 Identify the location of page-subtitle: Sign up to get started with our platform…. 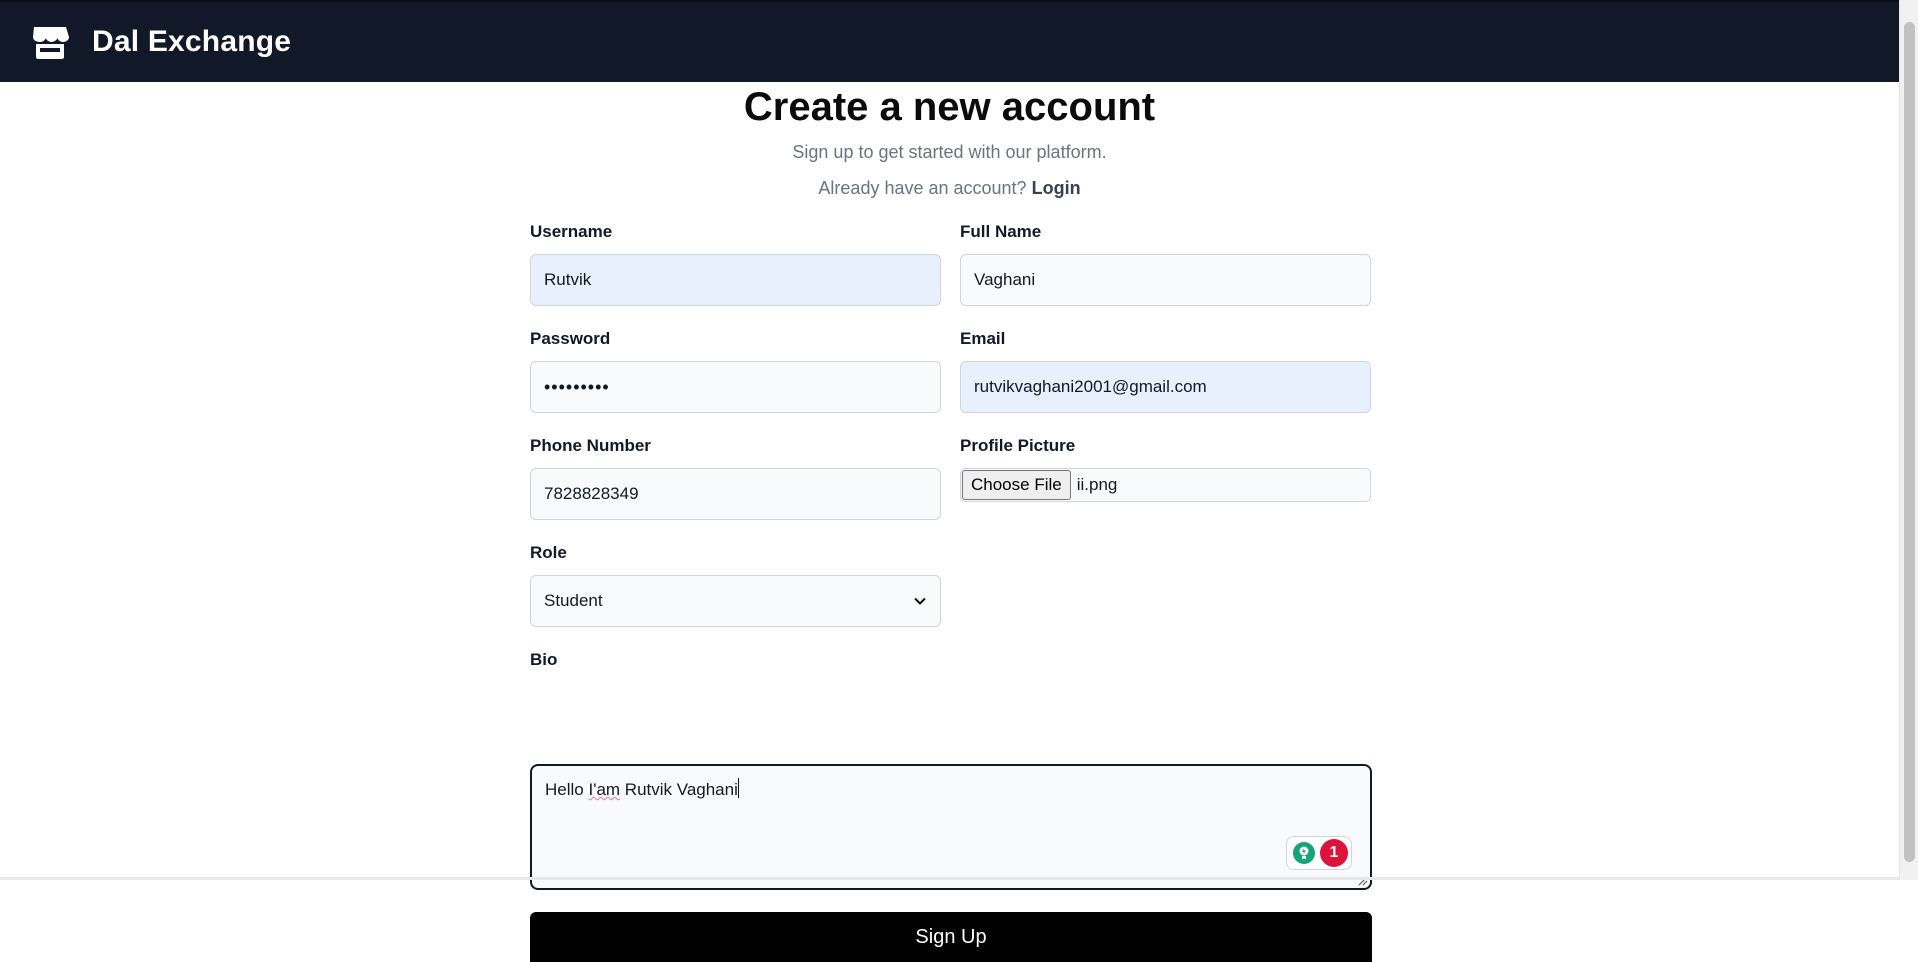
(949, 152).